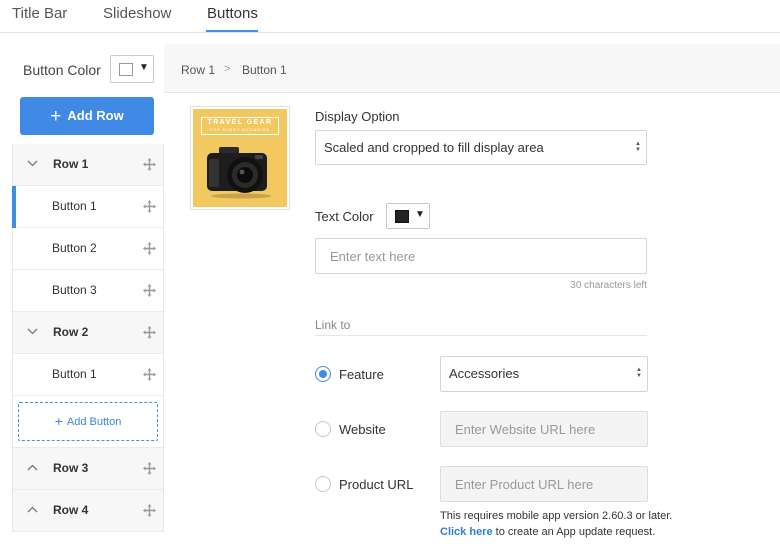  Describe the element at coordinates (95, 115) in the screenshot. I see `add-row-label: Add Row` at that location.